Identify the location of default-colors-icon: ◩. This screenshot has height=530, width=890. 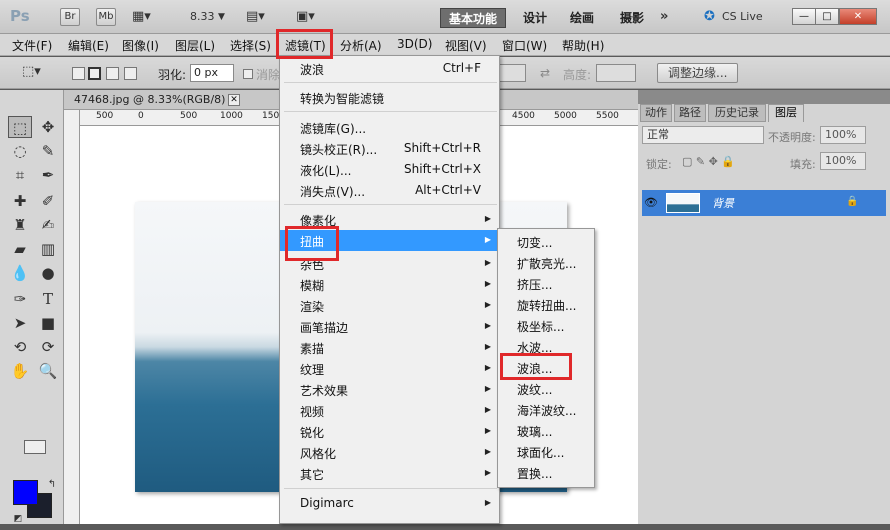
(18, 519).